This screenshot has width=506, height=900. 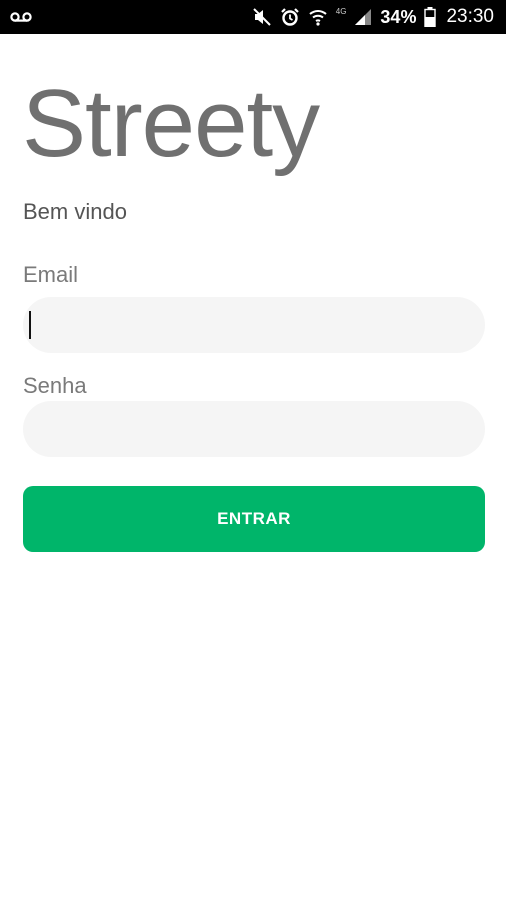 I want to click on password-field, so click(x=254, y=429).